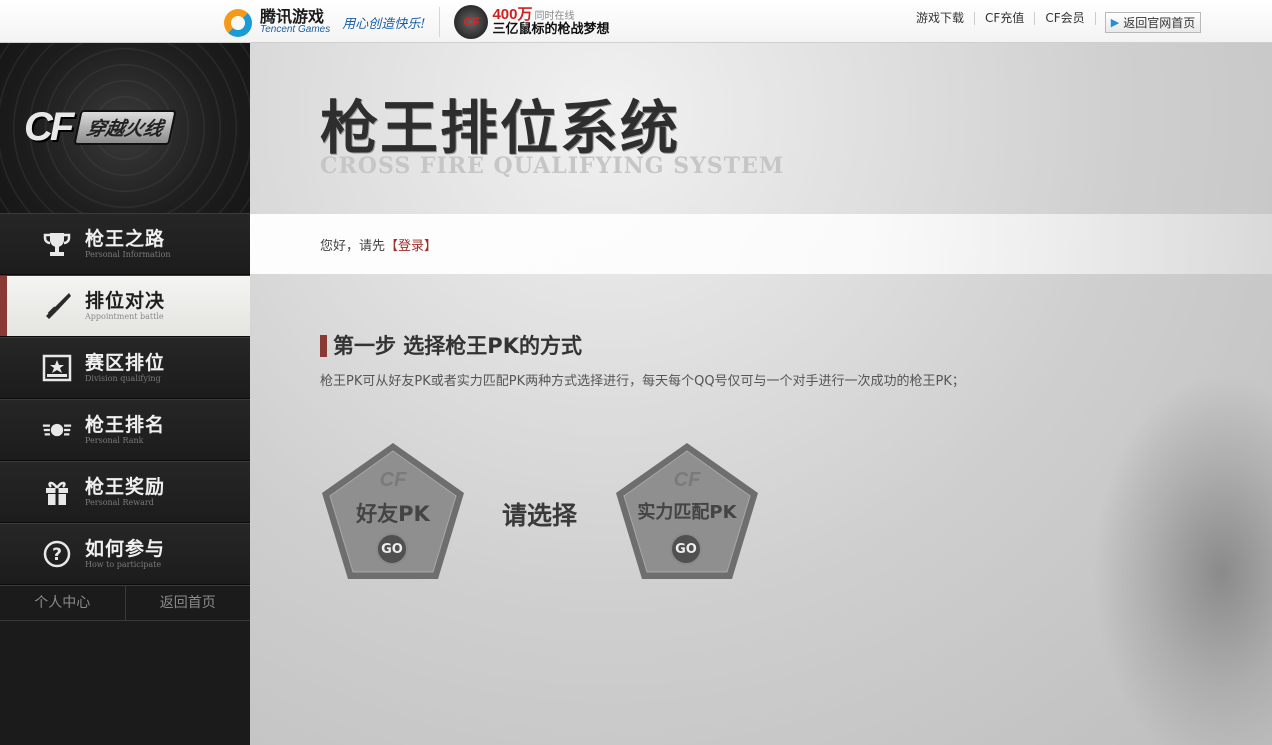 The width and height of the screenshot is (1272, 745). What do you see at coordinates (57, 492) in the screenshot?
I see `gift-icon` at bounding box center [57, 492].